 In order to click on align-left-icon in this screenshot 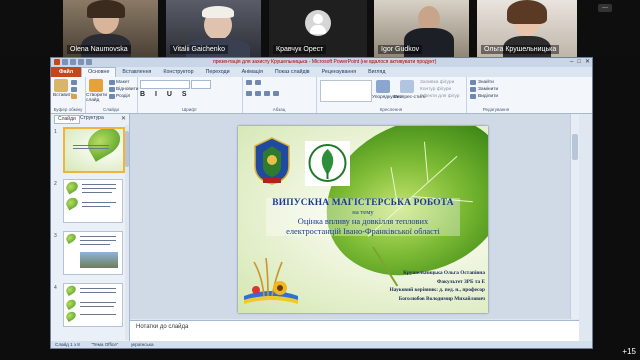, I will do `click(249, 93)`.